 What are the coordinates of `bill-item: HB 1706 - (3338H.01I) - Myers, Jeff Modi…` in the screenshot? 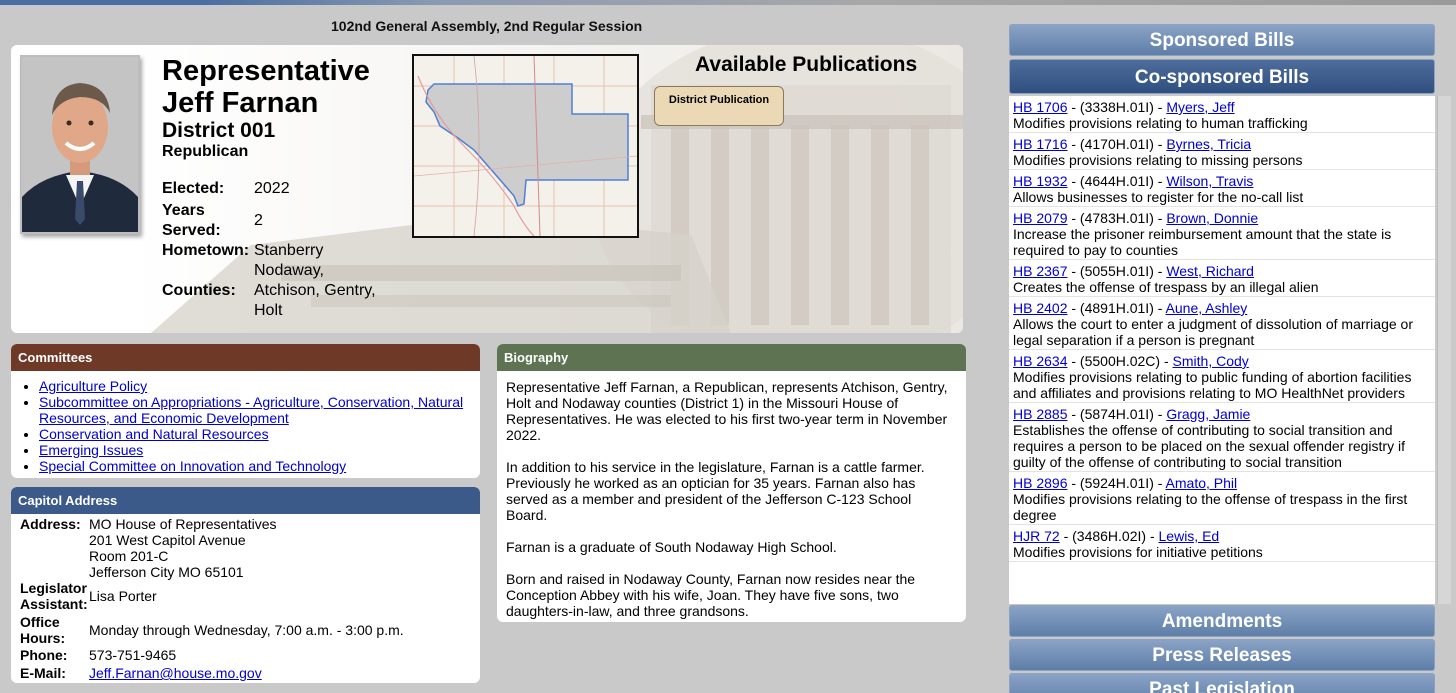 It's located at (1222, 114).